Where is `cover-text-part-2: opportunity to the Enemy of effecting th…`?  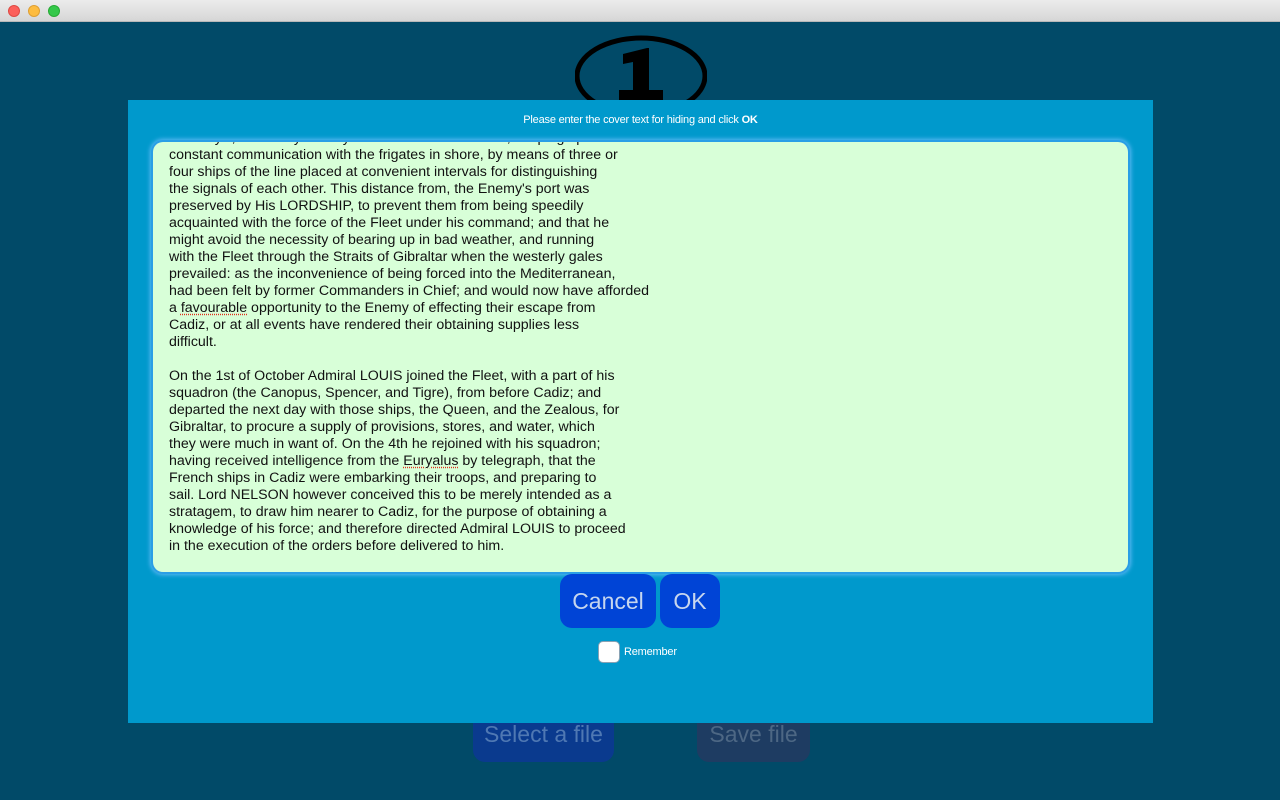 cover-text-part-2: opportunity to the Enemy of effecting th… is located at coordinates (394, 384).